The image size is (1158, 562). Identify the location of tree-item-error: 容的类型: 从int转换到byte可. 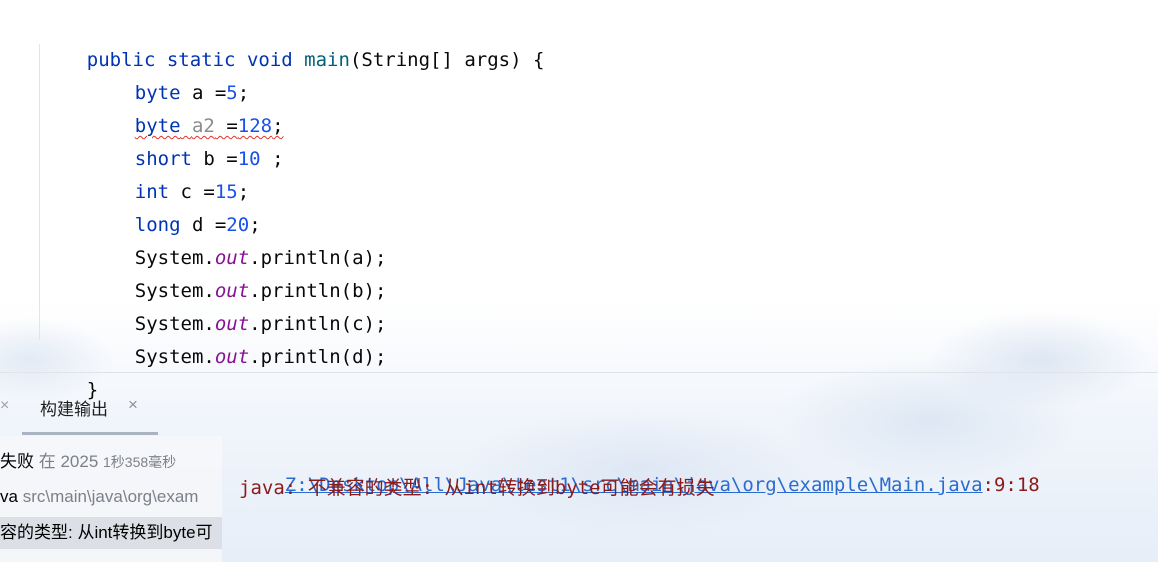
(111, 533).